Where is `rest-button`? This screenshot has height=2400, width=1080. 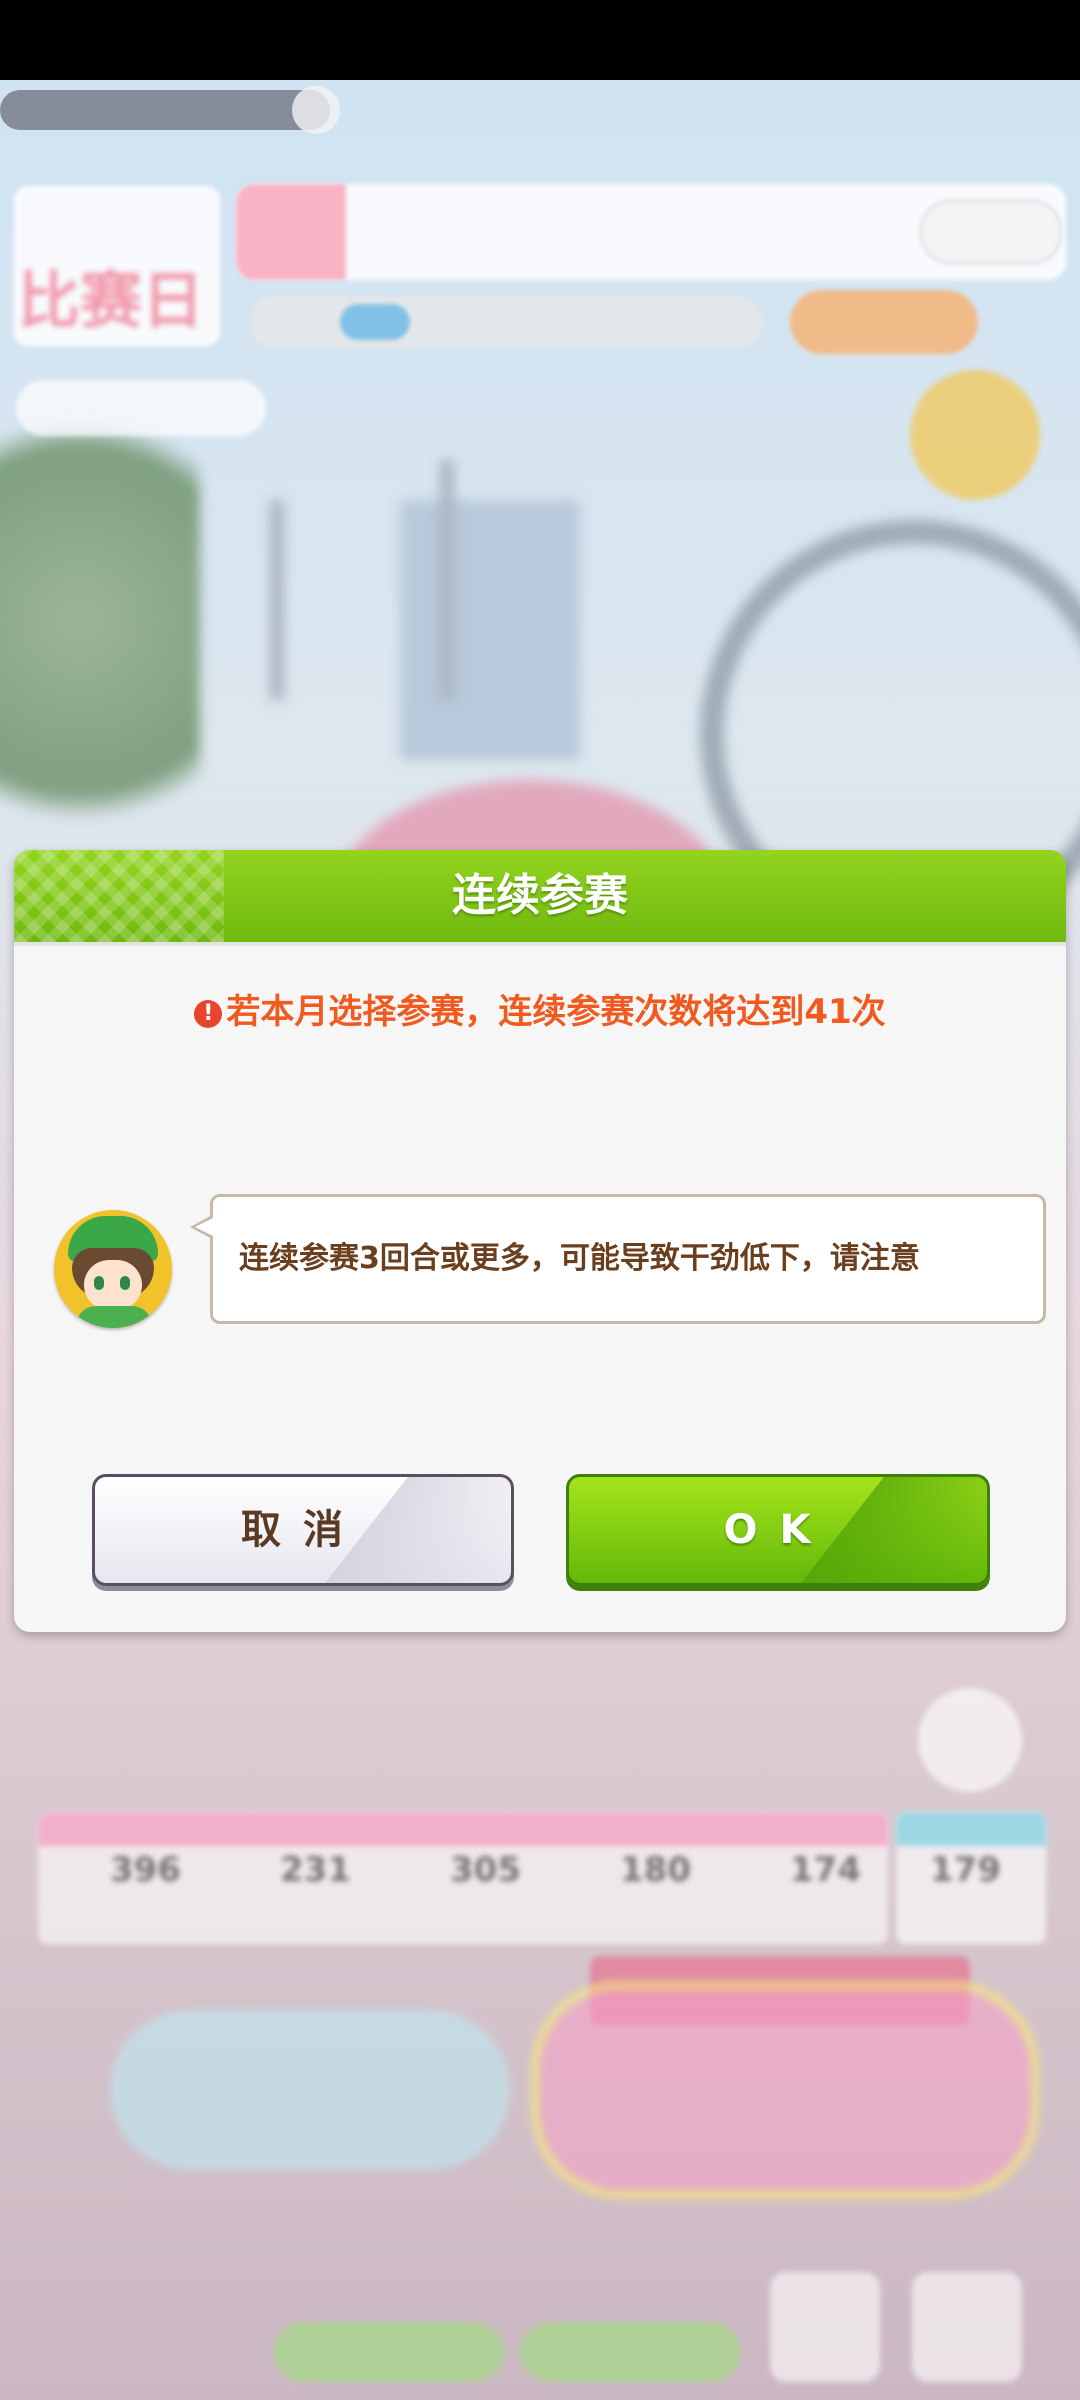
rest-button is located at coordinates (630, 2352).